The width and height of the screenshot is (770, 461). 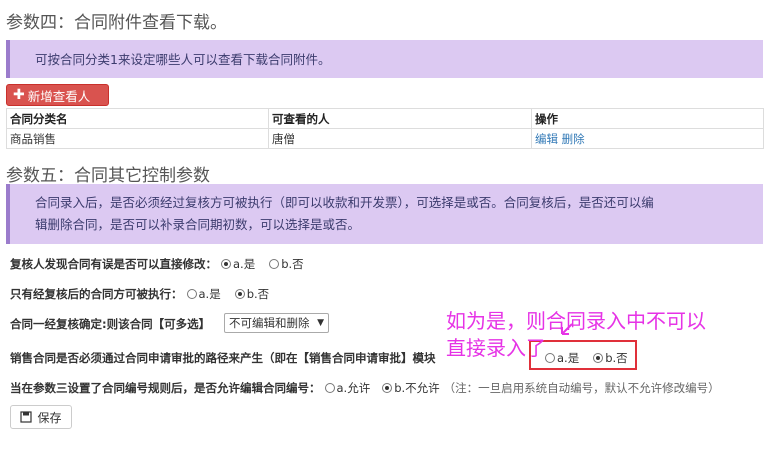 What do you see at coordinates (96, 294) in the screenshot?
I see `q2-label: 只有经复核后的合同方可被执行：` at bounding box center [96, 294].